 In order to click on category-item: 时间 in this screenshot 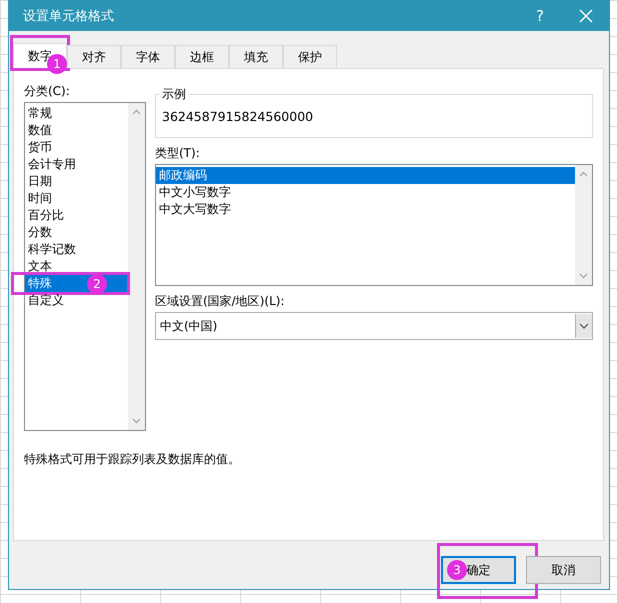, I will do `click(76, 198)`.